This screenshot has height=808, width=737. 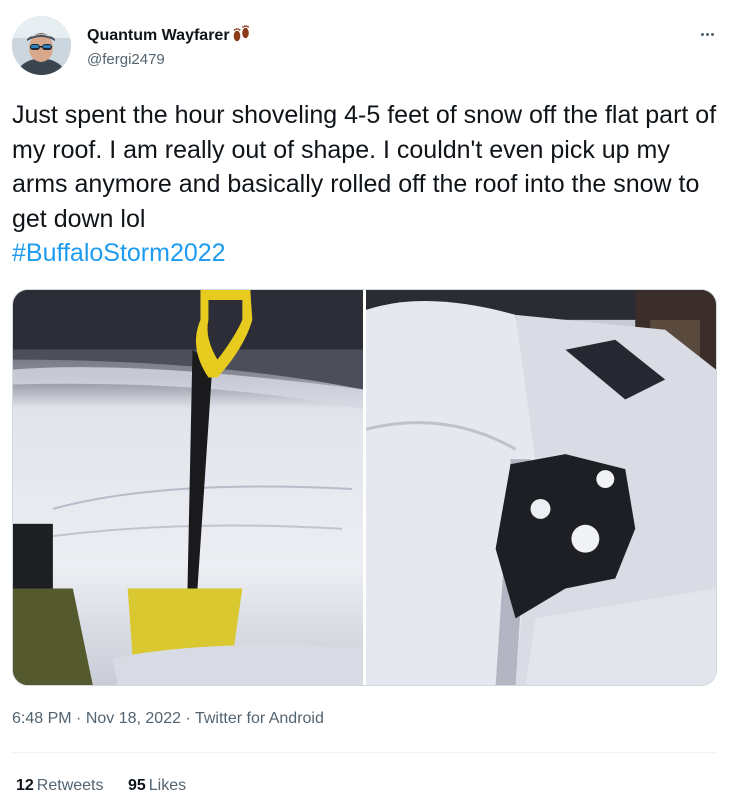 I want to click on retweets-label: Retweets, so click(x=70, y=785).